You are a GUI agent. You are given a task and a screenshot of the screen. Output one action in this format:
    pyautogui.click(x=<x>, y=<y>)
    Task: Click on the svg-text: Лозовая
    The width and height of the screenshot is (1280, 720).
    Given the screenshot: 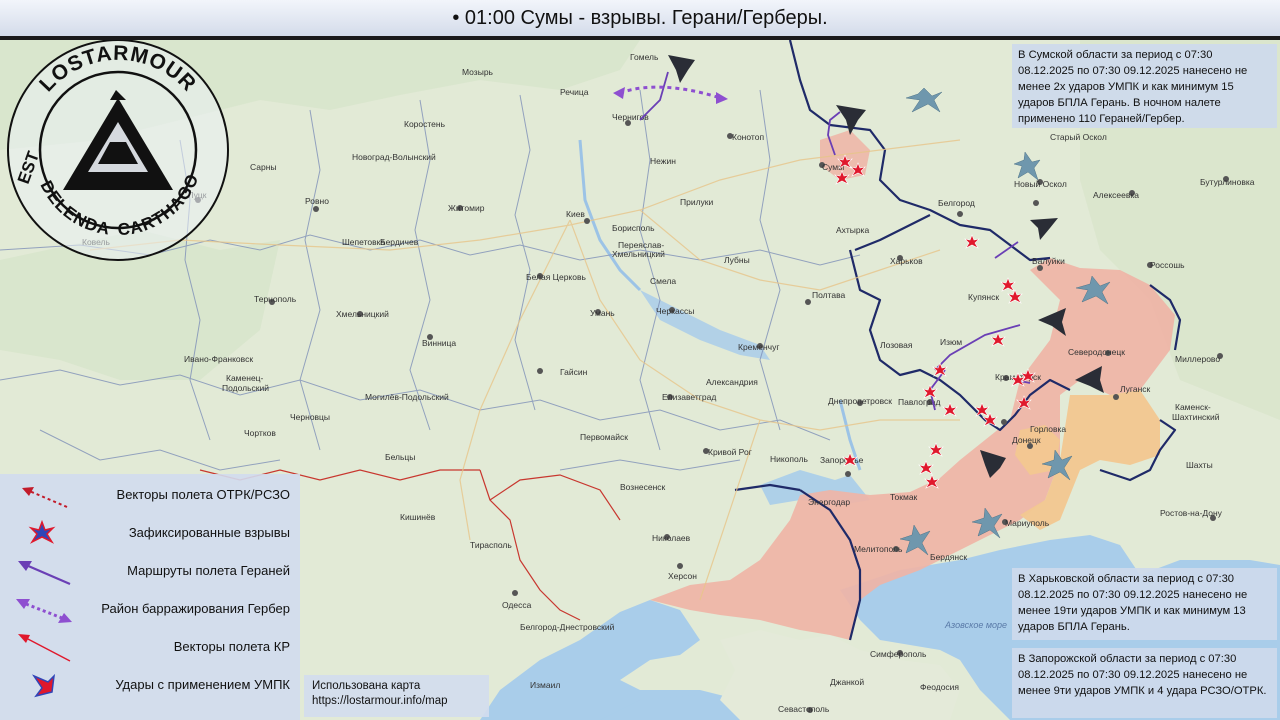 What is the action you would take?
    pyautogui.click(x=896, y=345)
    